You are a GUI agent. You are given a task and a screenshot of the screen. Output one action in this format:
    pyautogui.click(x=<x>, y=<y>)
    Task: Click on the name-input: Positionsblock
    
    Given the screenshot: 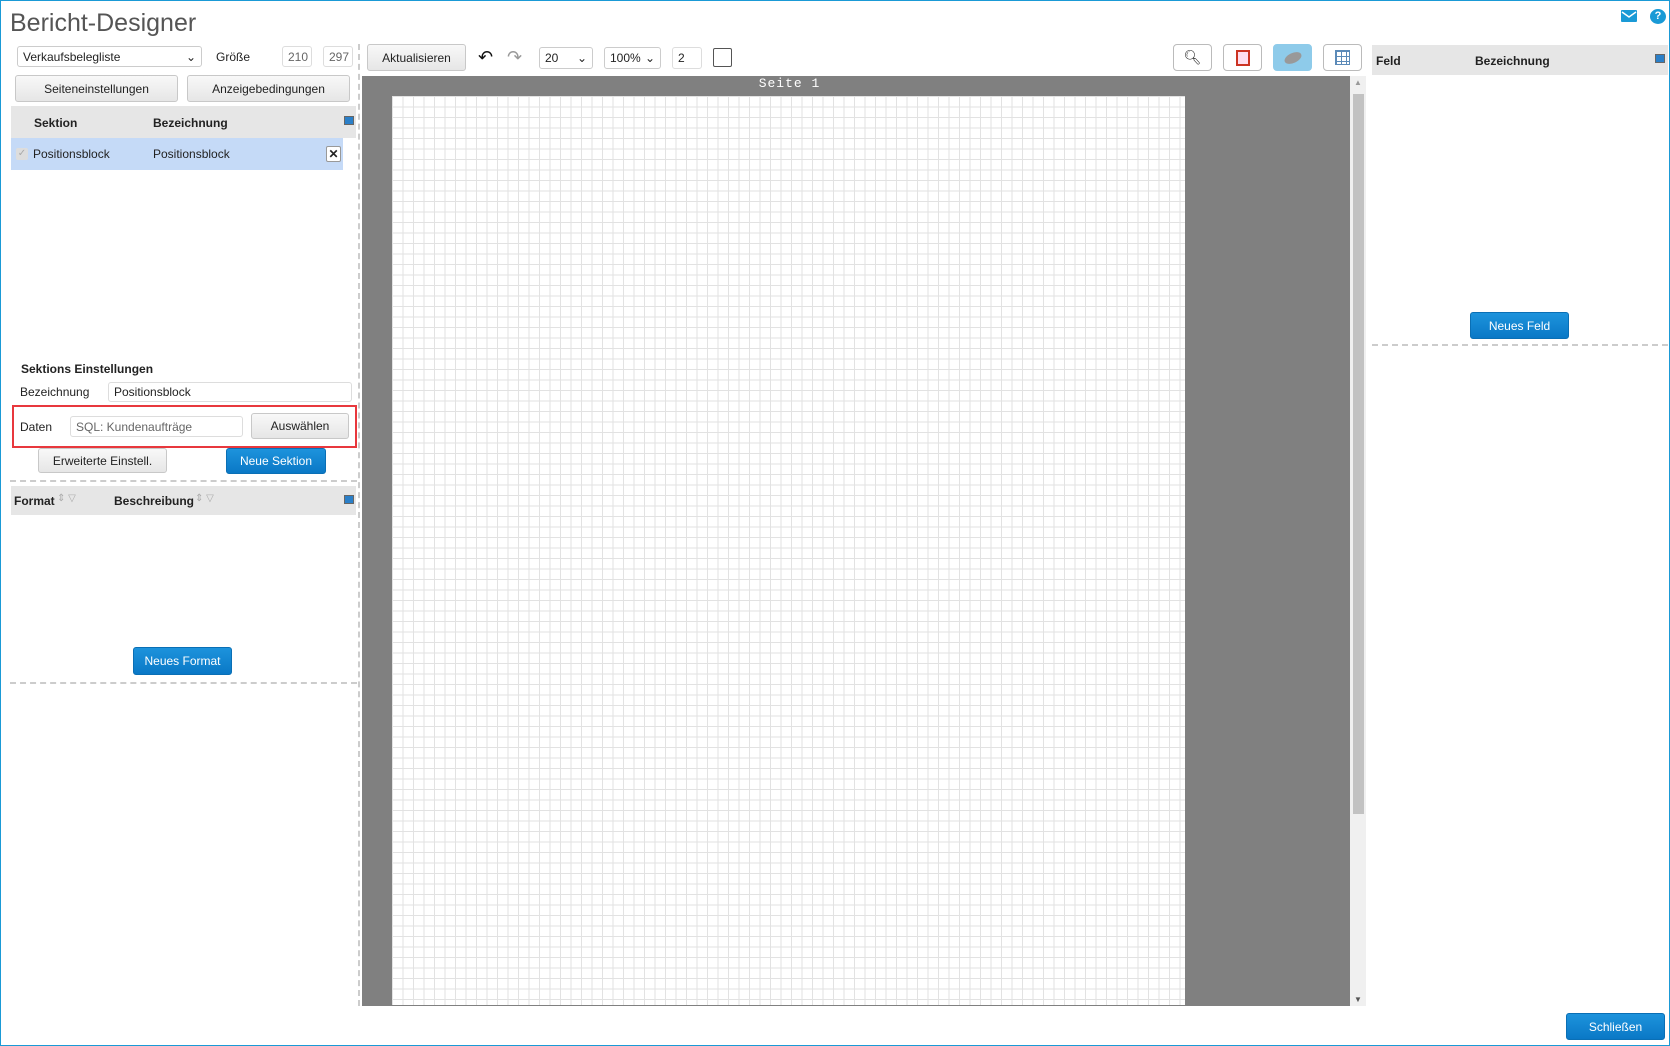 What is the action you would take?
    pyautogui.click(x=230, y=392)
    